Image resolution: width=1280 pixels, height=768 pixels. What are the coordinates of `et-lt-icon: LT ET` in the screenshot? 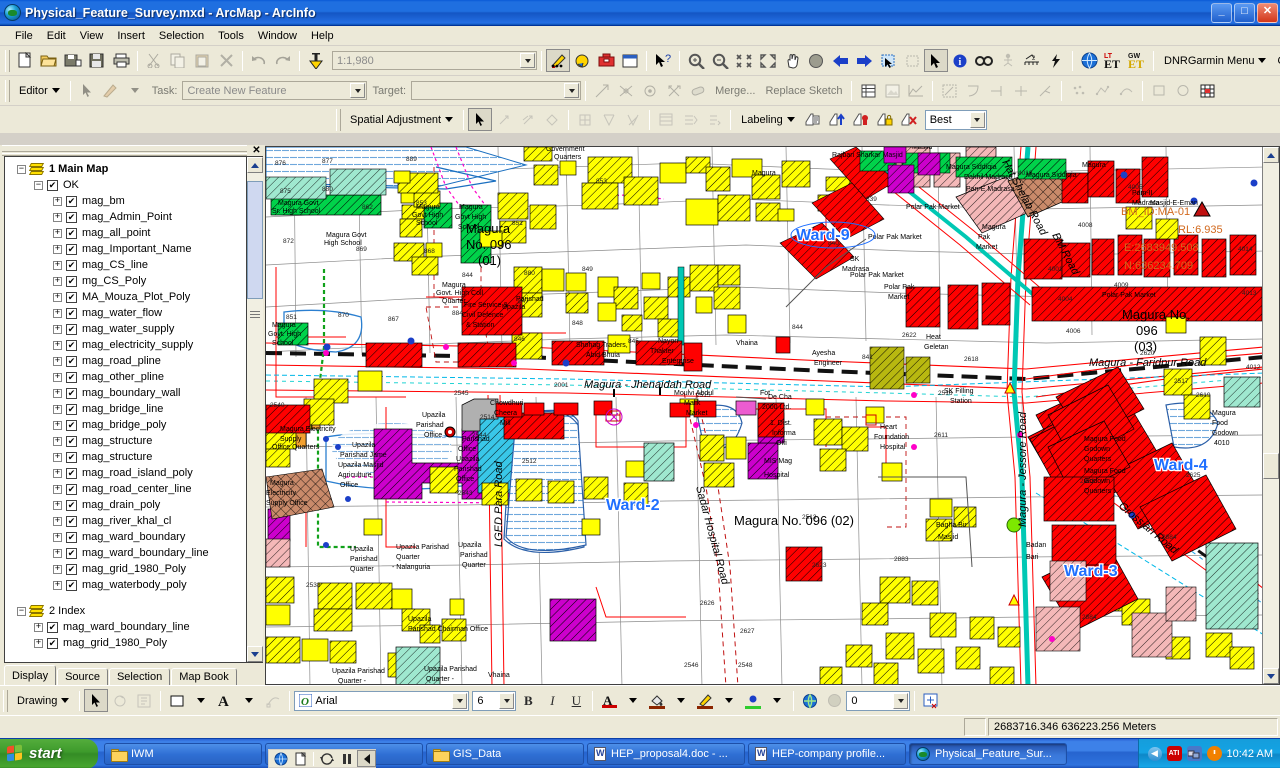 It's located at (1113, 60).